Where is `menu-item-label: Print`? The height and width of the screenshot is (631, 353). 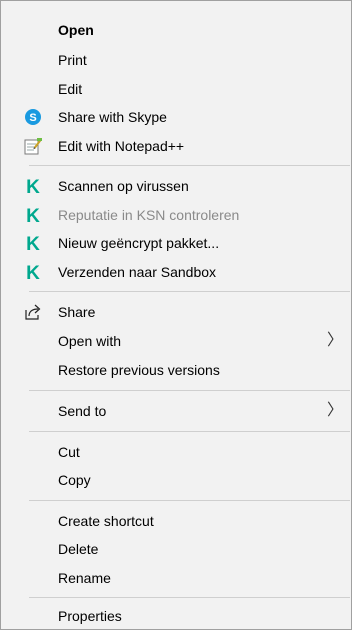 menu-item-label: Print is located at coordinates (72, 60).